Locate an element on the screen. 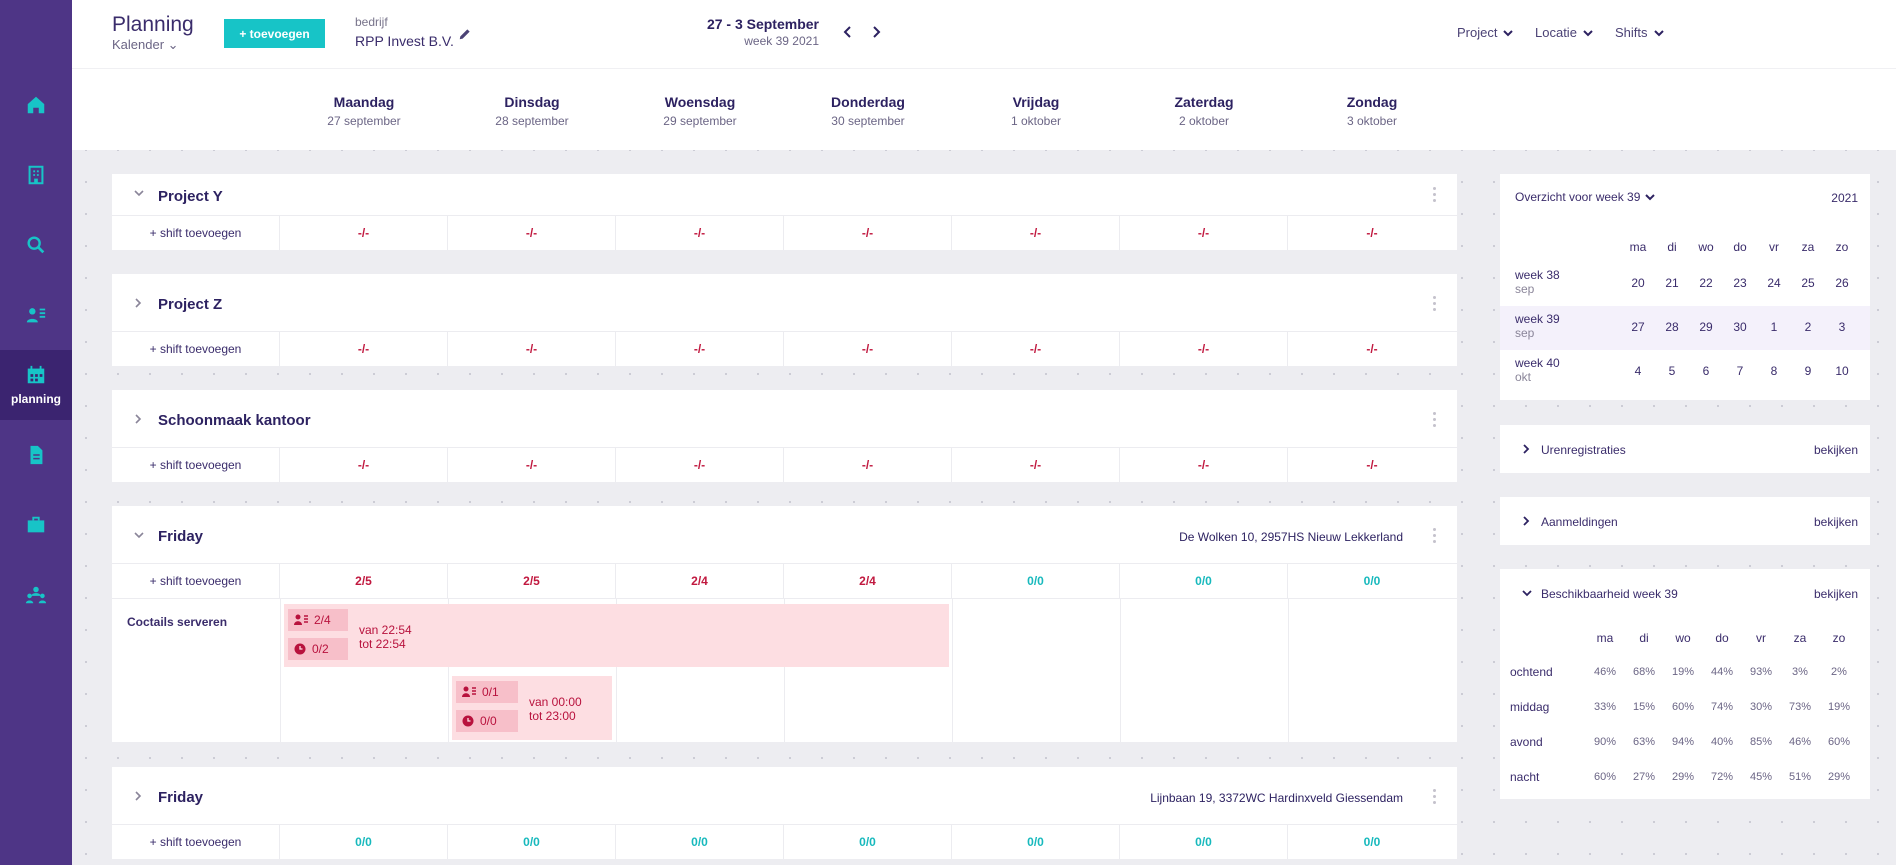 The height and width of the screenshot is (865, 1896). calendar-day: 2 is located at coordinates (1808, 327).